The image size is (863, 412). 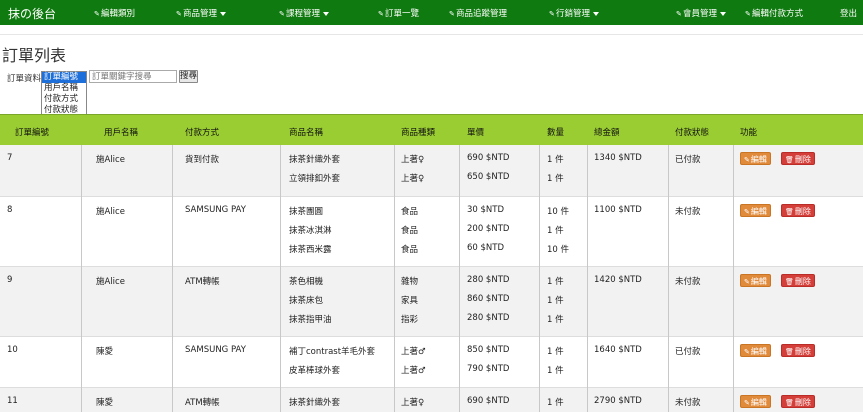 I want to click on nav-item-0: ✎編輯類別, so click(x=114, y=13).